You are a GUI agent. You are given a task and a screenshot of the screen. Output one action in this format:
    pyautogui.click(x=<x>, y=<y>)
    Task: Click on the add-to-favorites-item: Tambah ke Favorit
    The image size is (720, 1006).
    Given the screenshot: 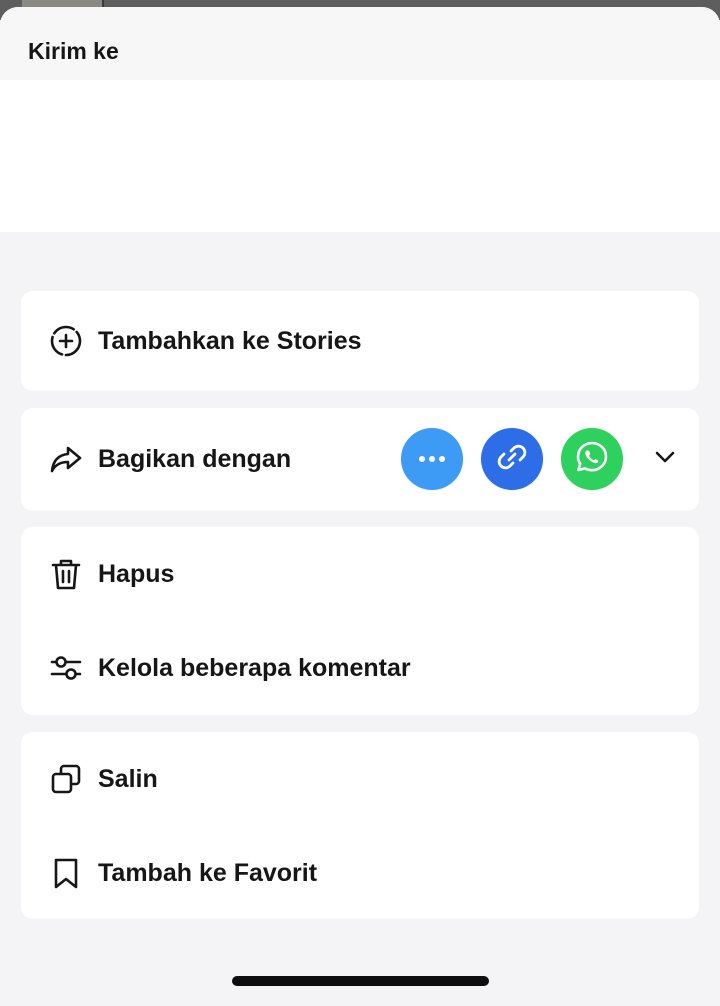 What is the action you would take?
    pyautogui.click(x=360, y=873)
    